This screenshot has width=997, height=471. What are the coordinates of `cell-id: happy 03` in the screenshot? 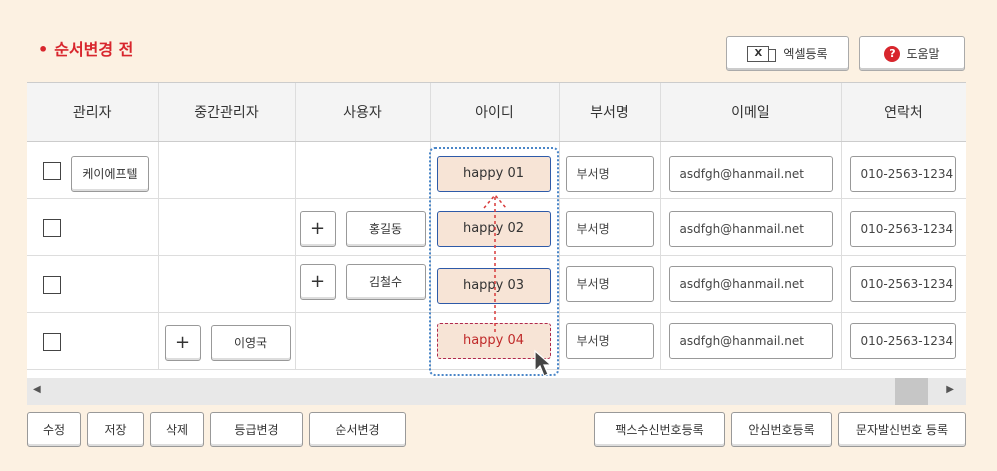 It's located at (495, 284).